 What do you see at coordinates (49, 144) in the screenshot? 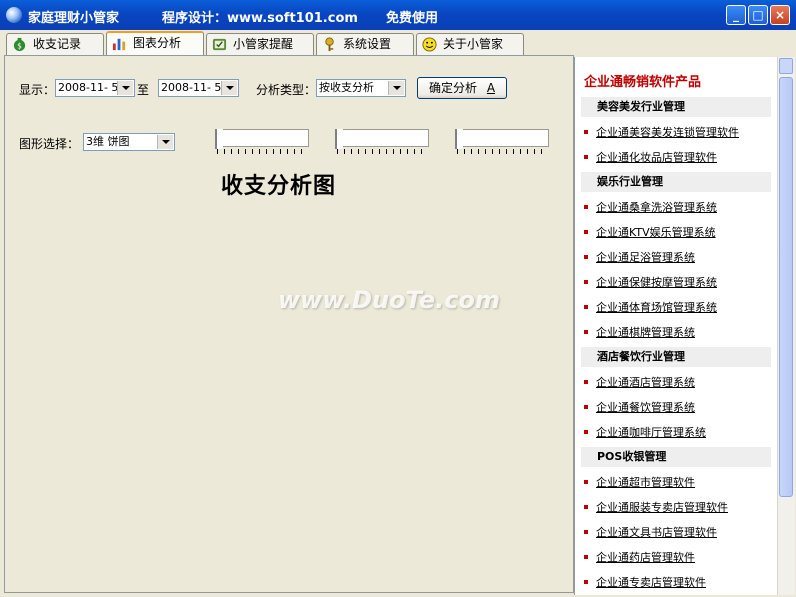
I see `chart-type-label: 图形选择：` at bounding box center [49, 144].